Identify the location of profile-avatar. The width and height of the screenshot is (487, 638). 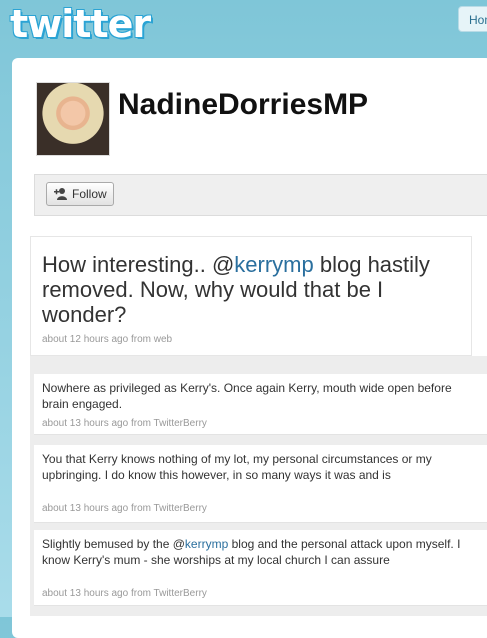
(73, 119).